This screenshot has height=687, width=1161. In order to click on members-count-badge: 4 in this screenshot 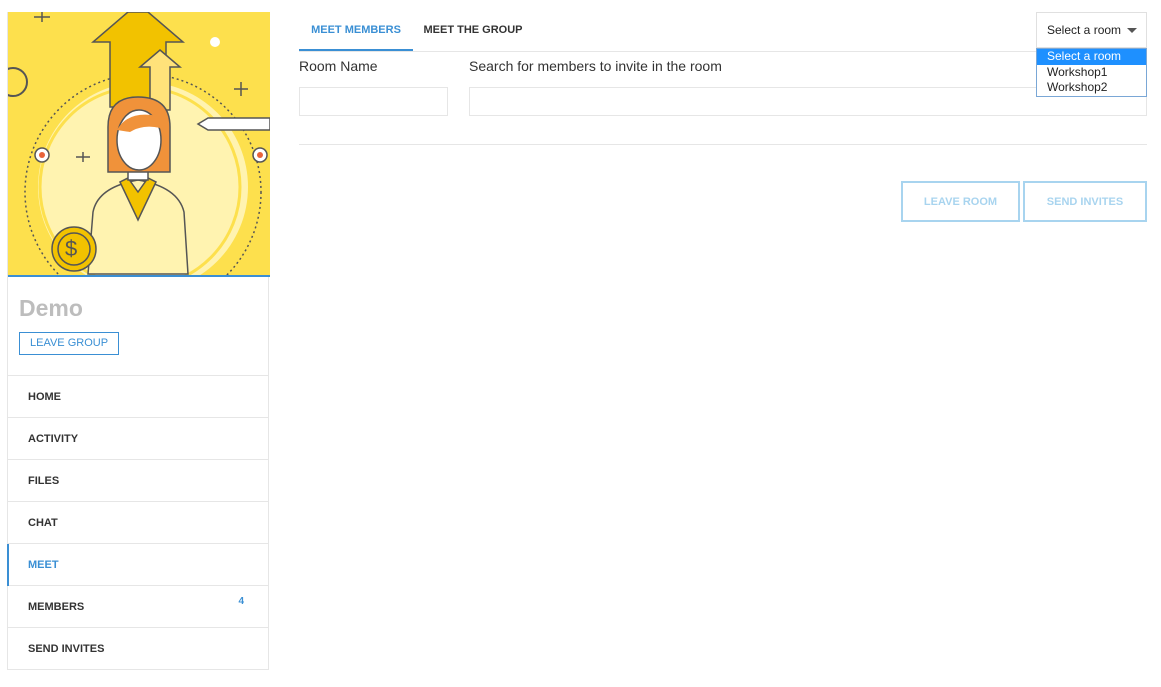, I will do `click(241, 601)`.